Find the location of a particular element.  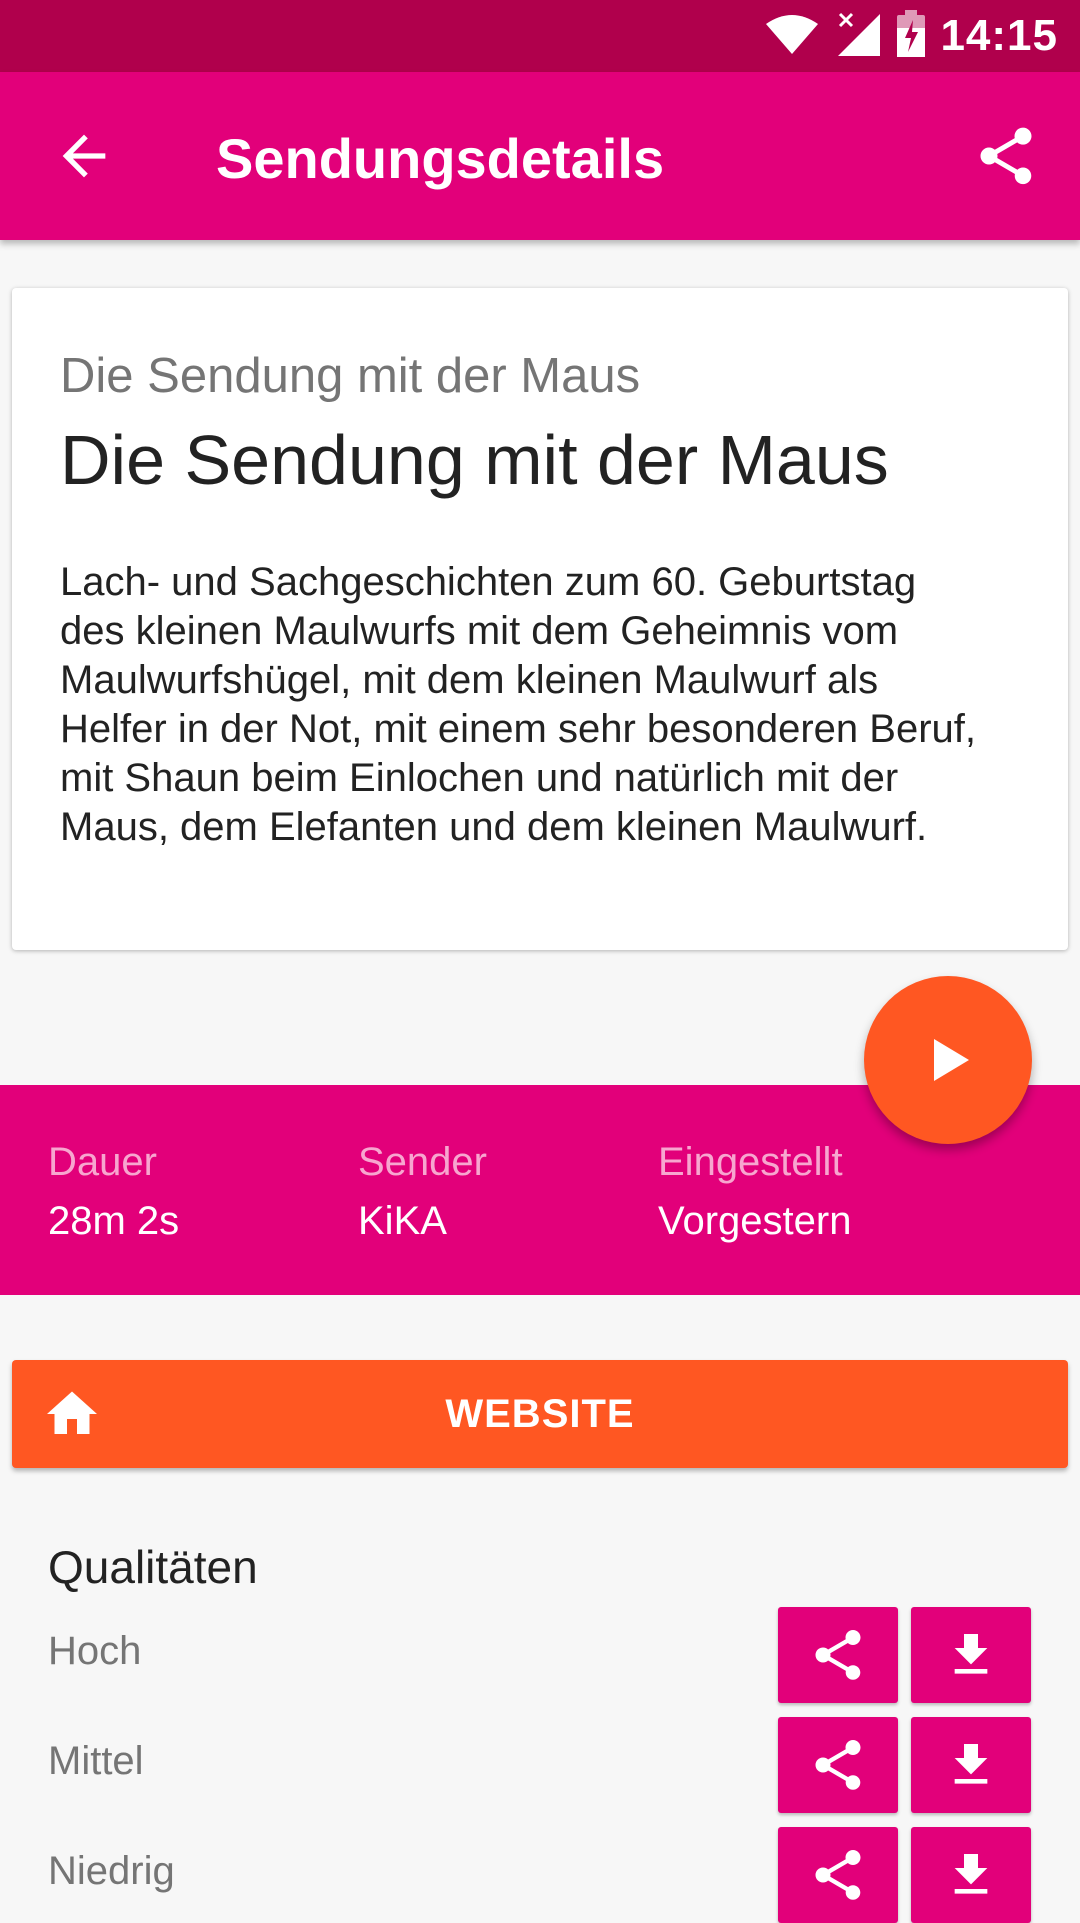

share-button is located at coordinates (1006, 156).